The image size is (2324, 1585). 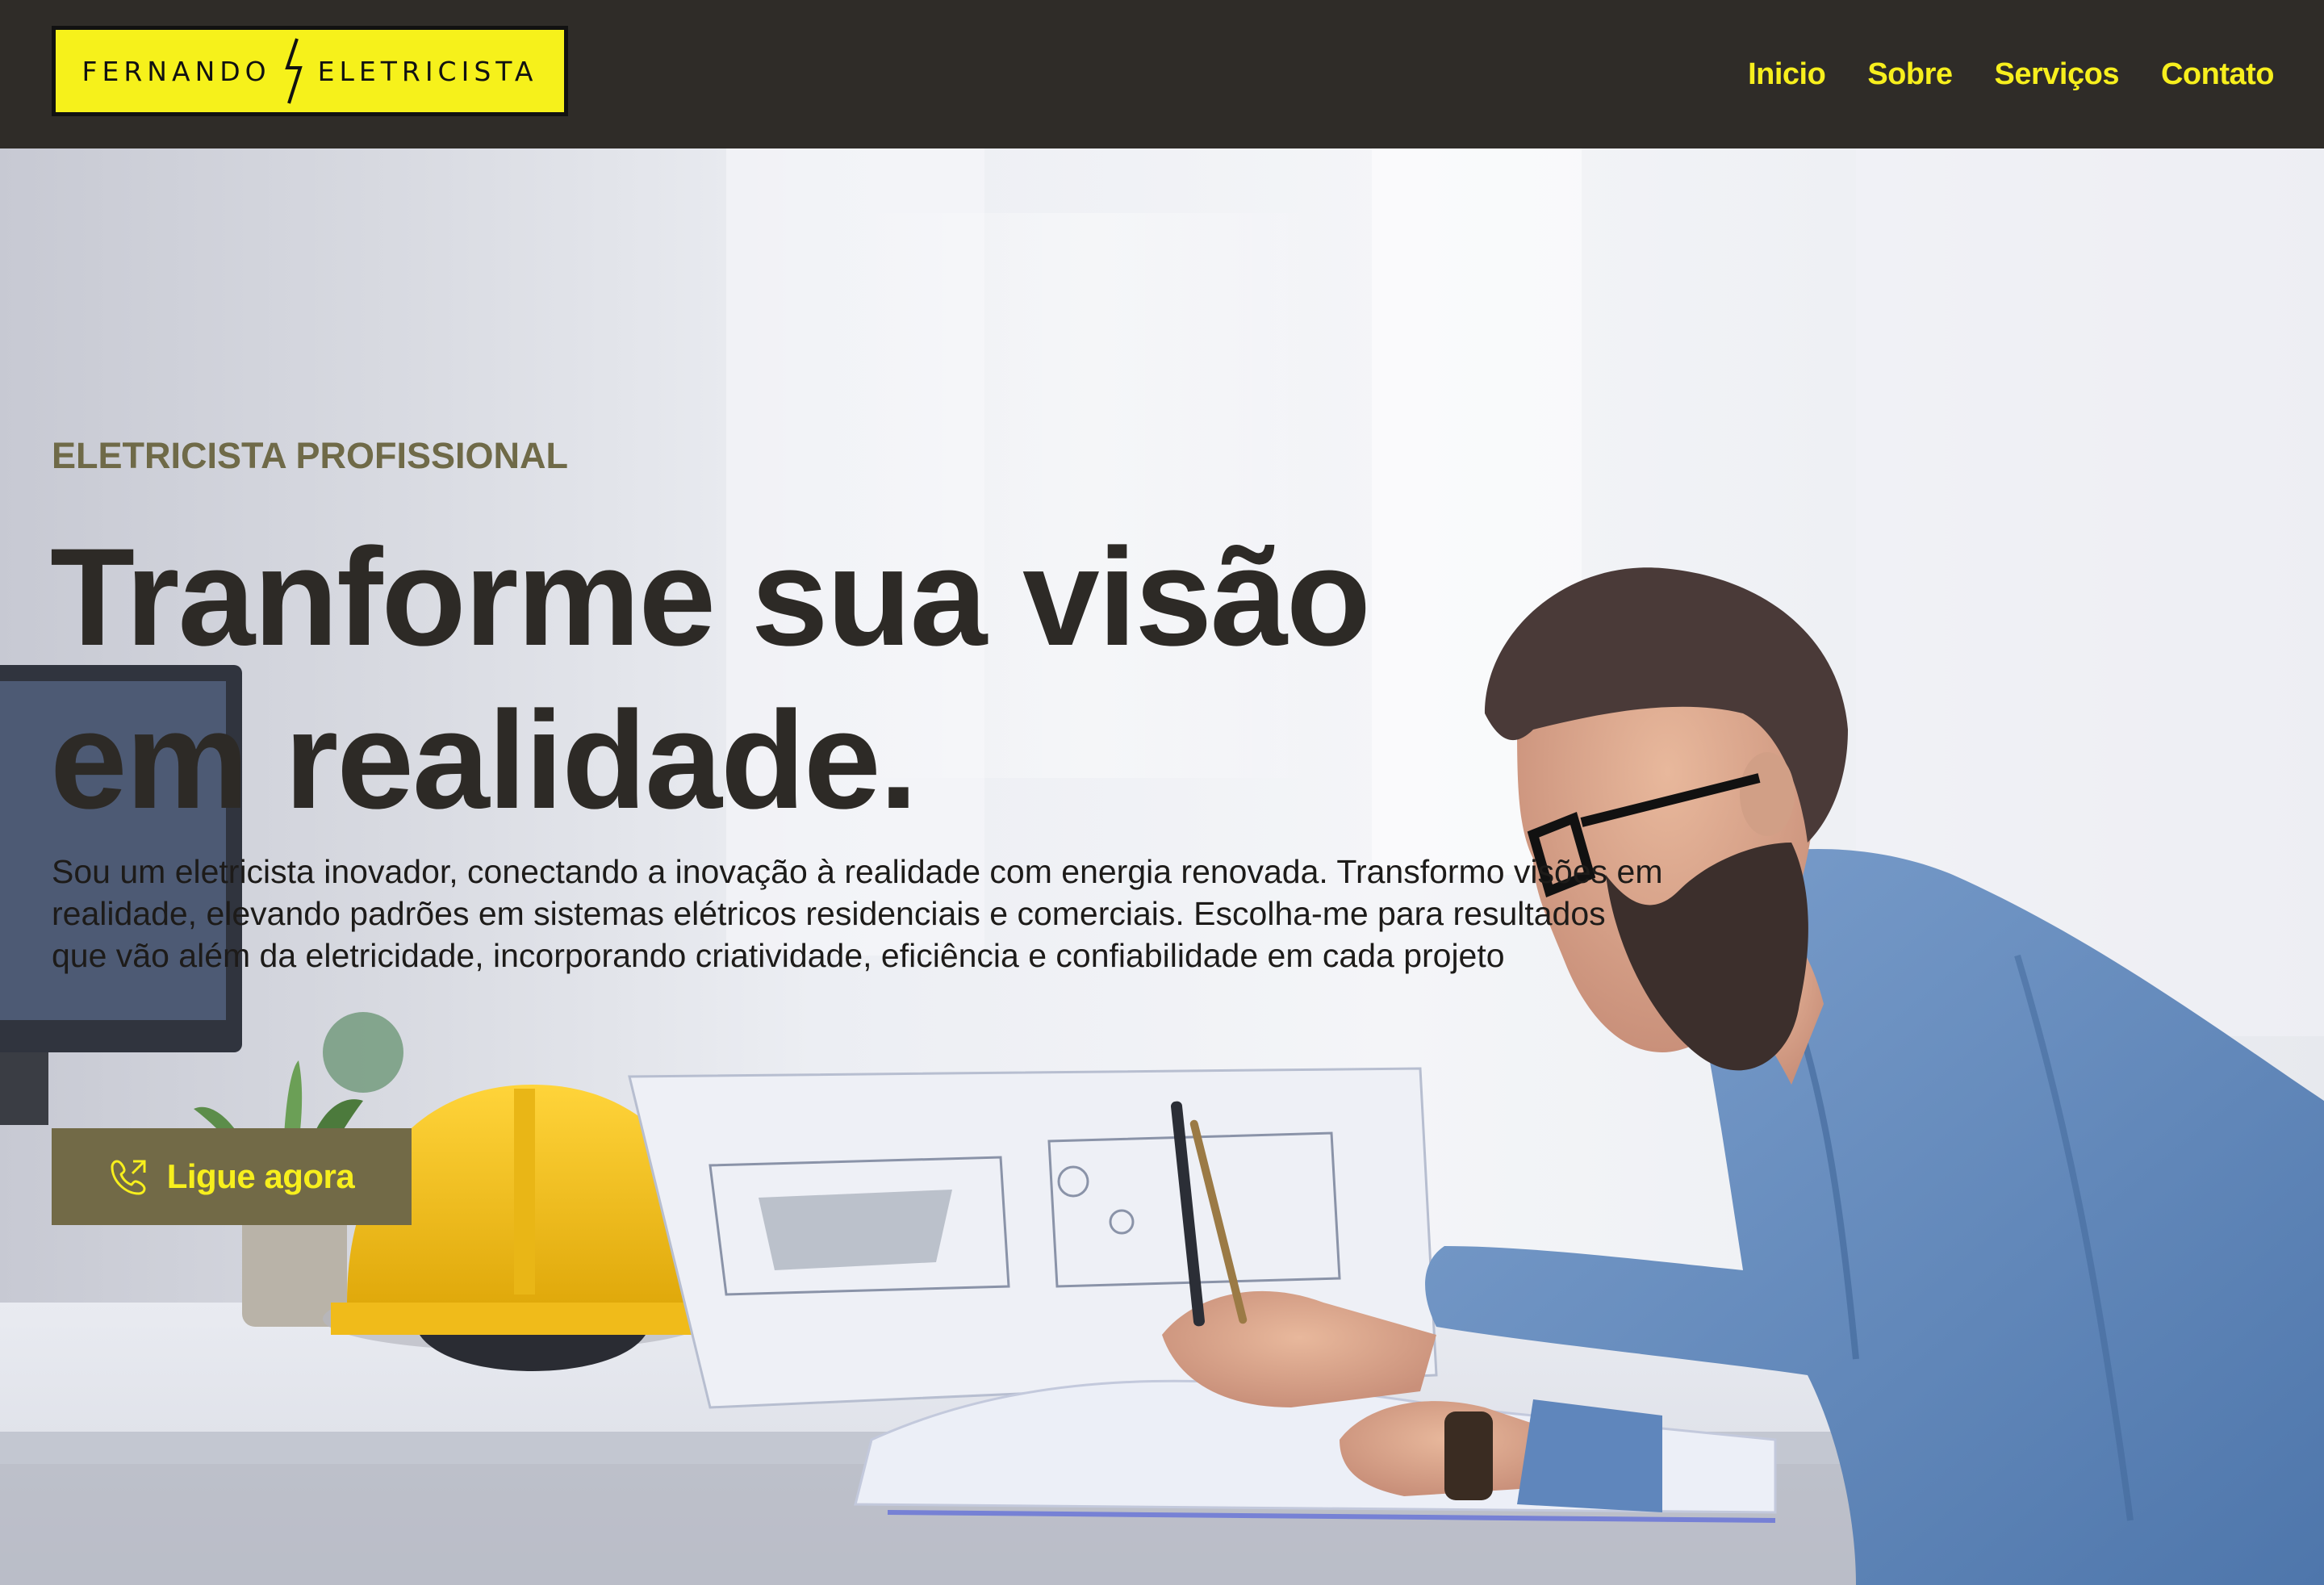 What do you see at coordinates (1910, 74) in the screenshot?
I see `nav-link-sobre: Sobre` at bounding box center [1910, 74].